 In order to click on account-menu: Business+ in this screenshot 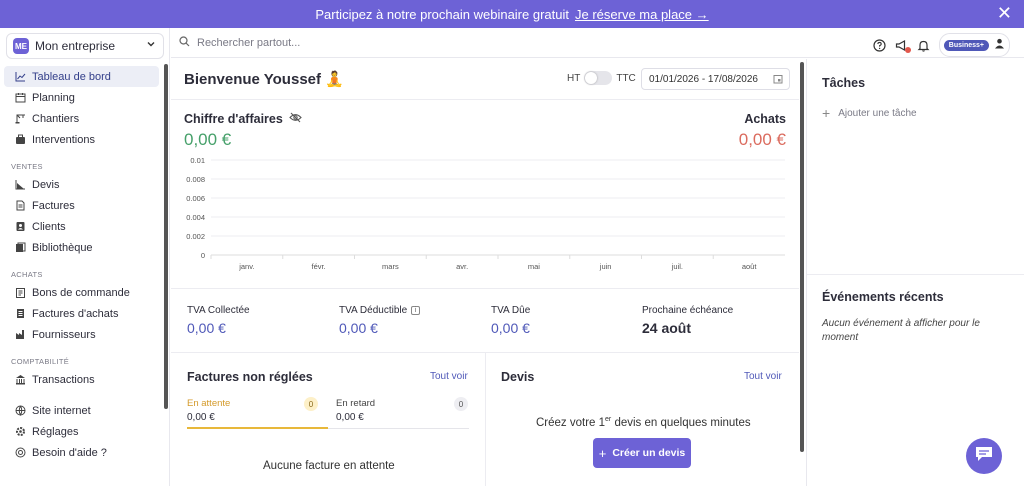, I will do `click(974, 45)`.